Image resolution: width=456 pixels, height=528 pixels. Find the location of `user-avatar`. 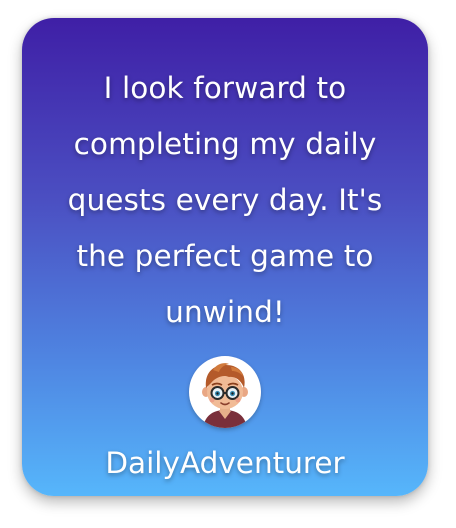

user-avatar is located at coordinates (225, 392).